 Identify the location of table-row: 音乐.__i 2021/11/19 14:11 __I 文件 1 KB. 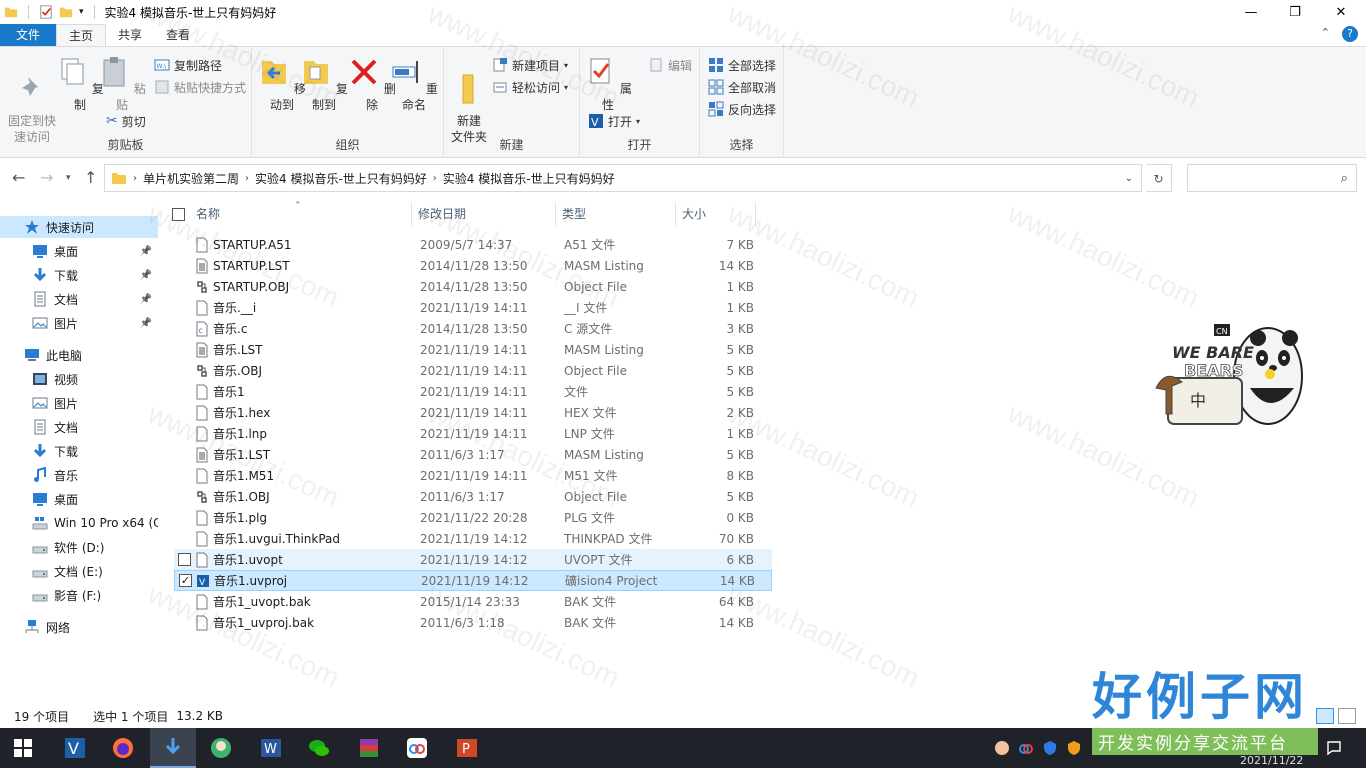
(473, 307).